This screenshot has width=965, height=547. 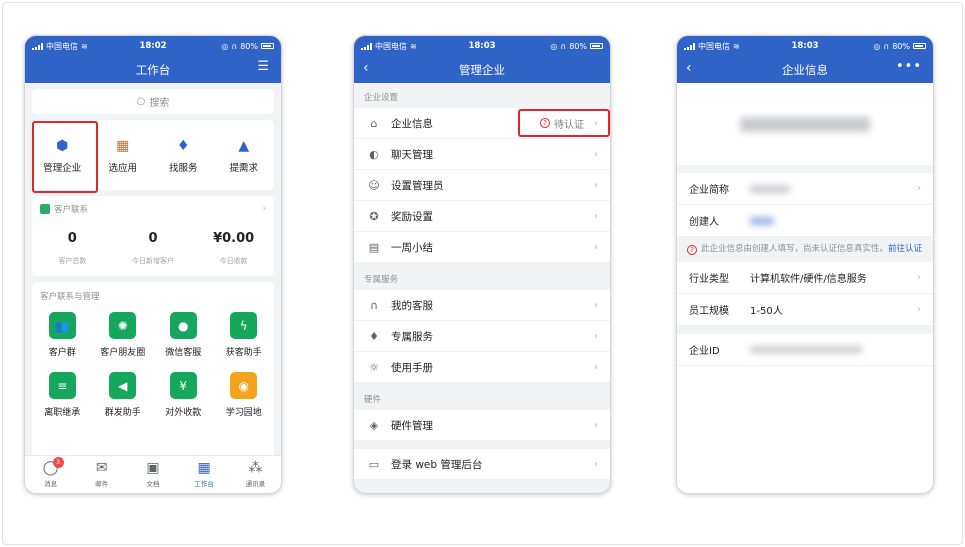 I want to click on tab-label: 邮件, so click(x=102, y=484).